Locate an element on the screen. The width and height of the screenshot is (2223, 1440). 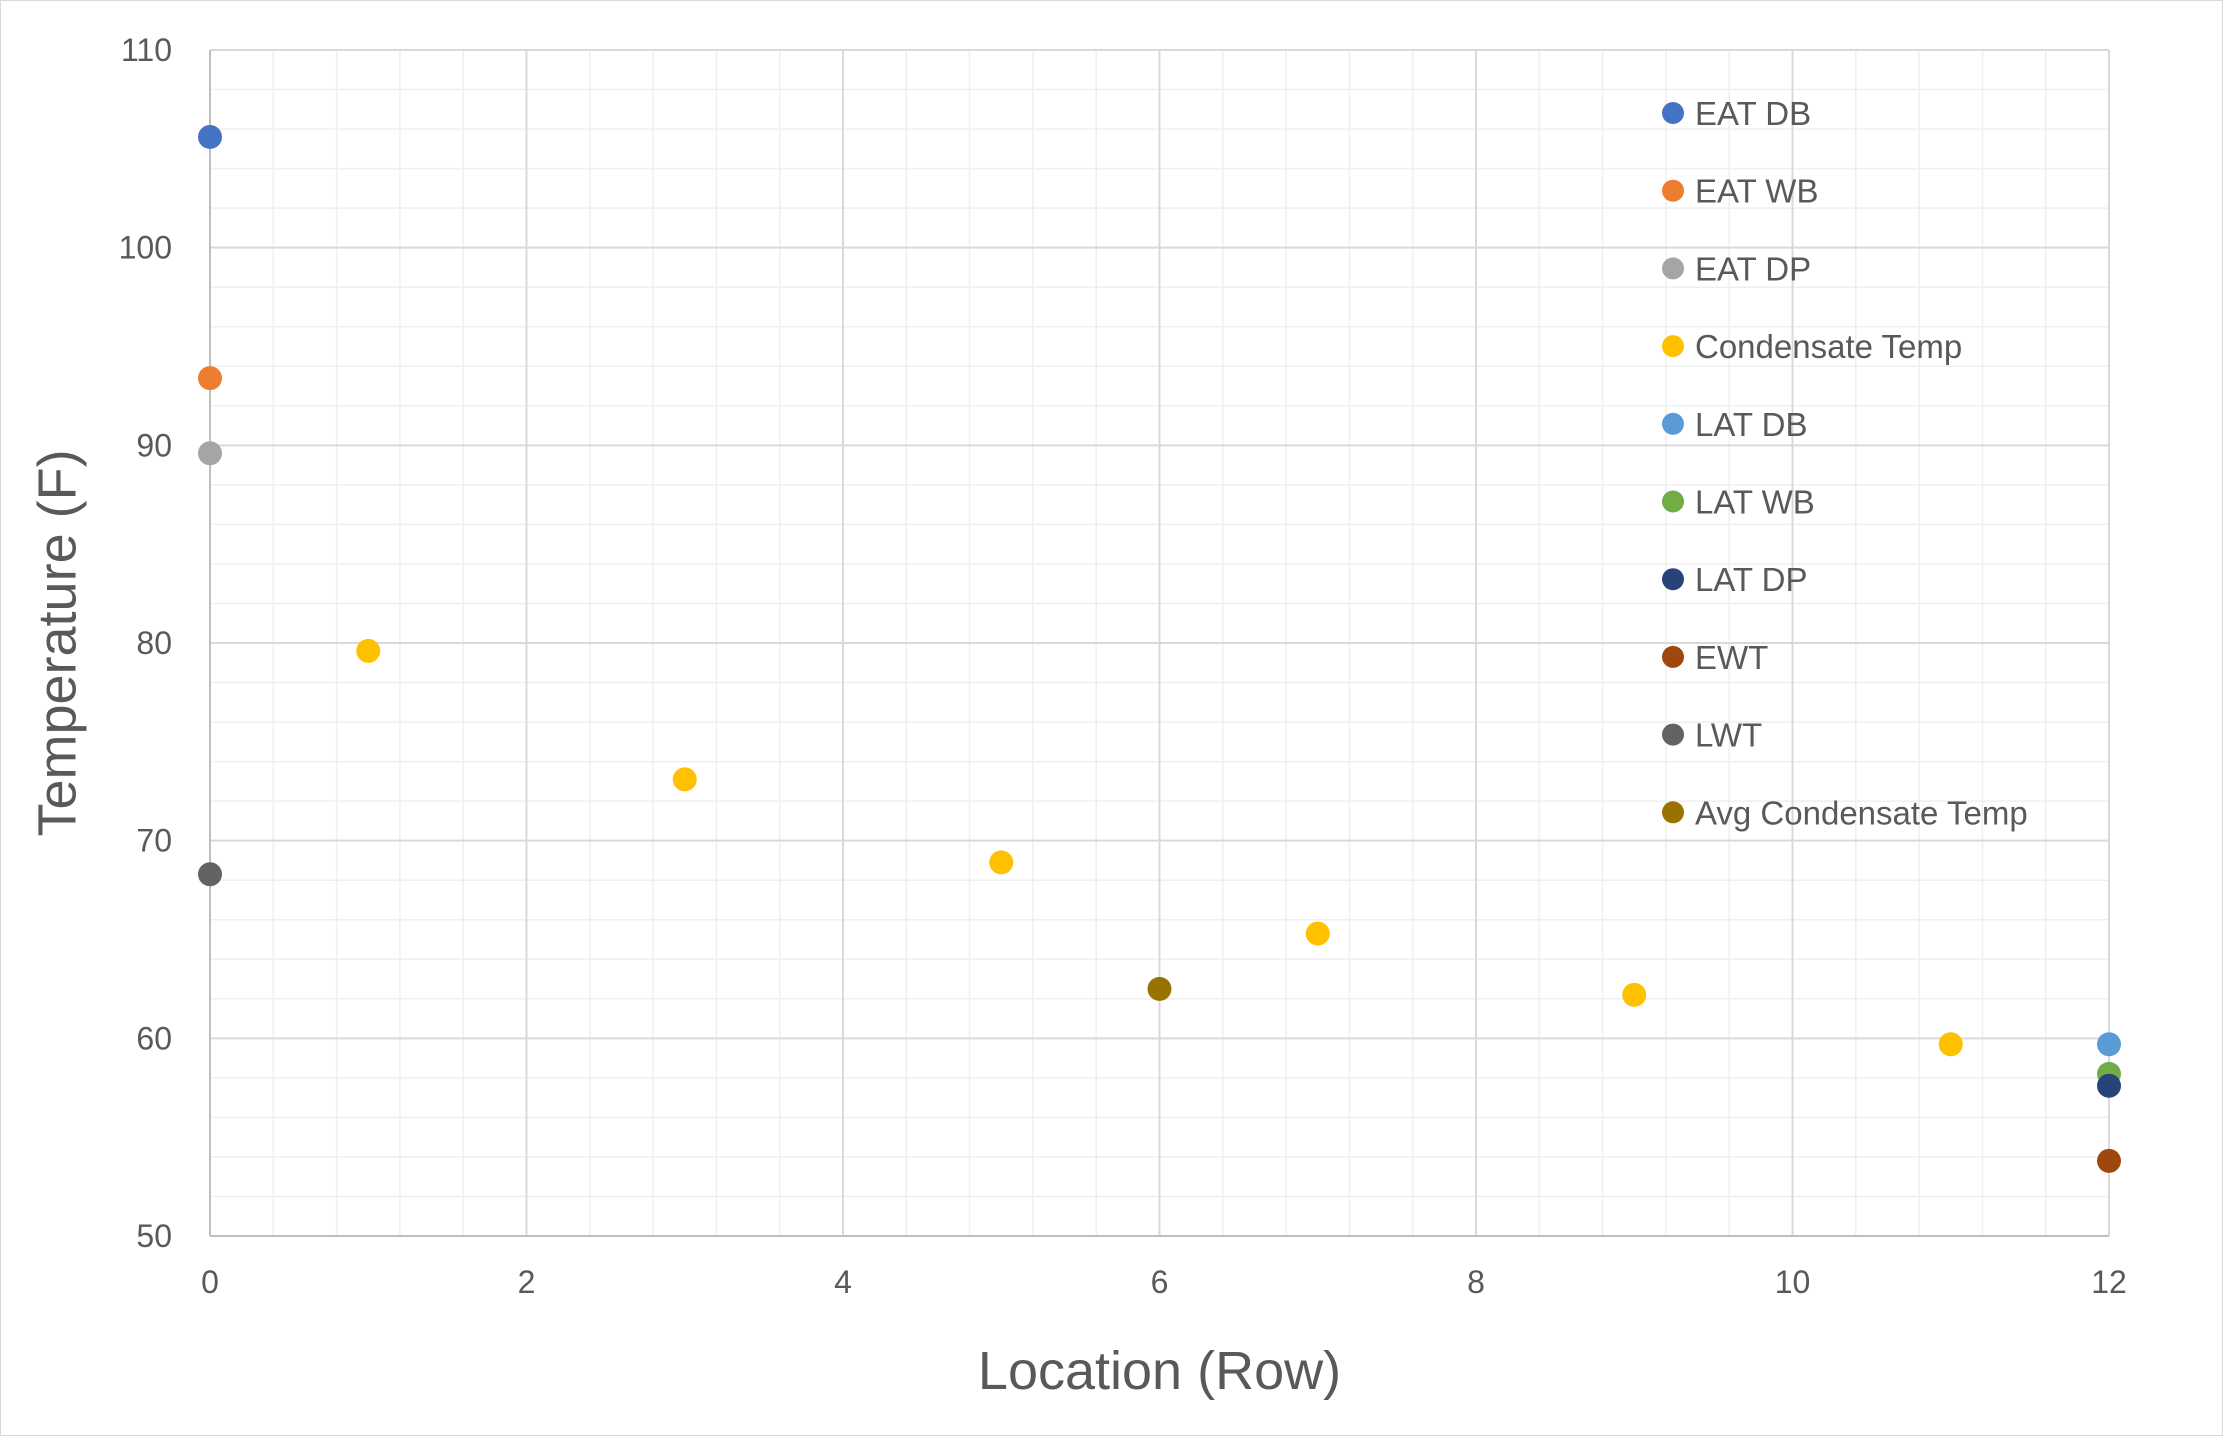
y-tick-label: 110 is located at coordinates (146, 50).